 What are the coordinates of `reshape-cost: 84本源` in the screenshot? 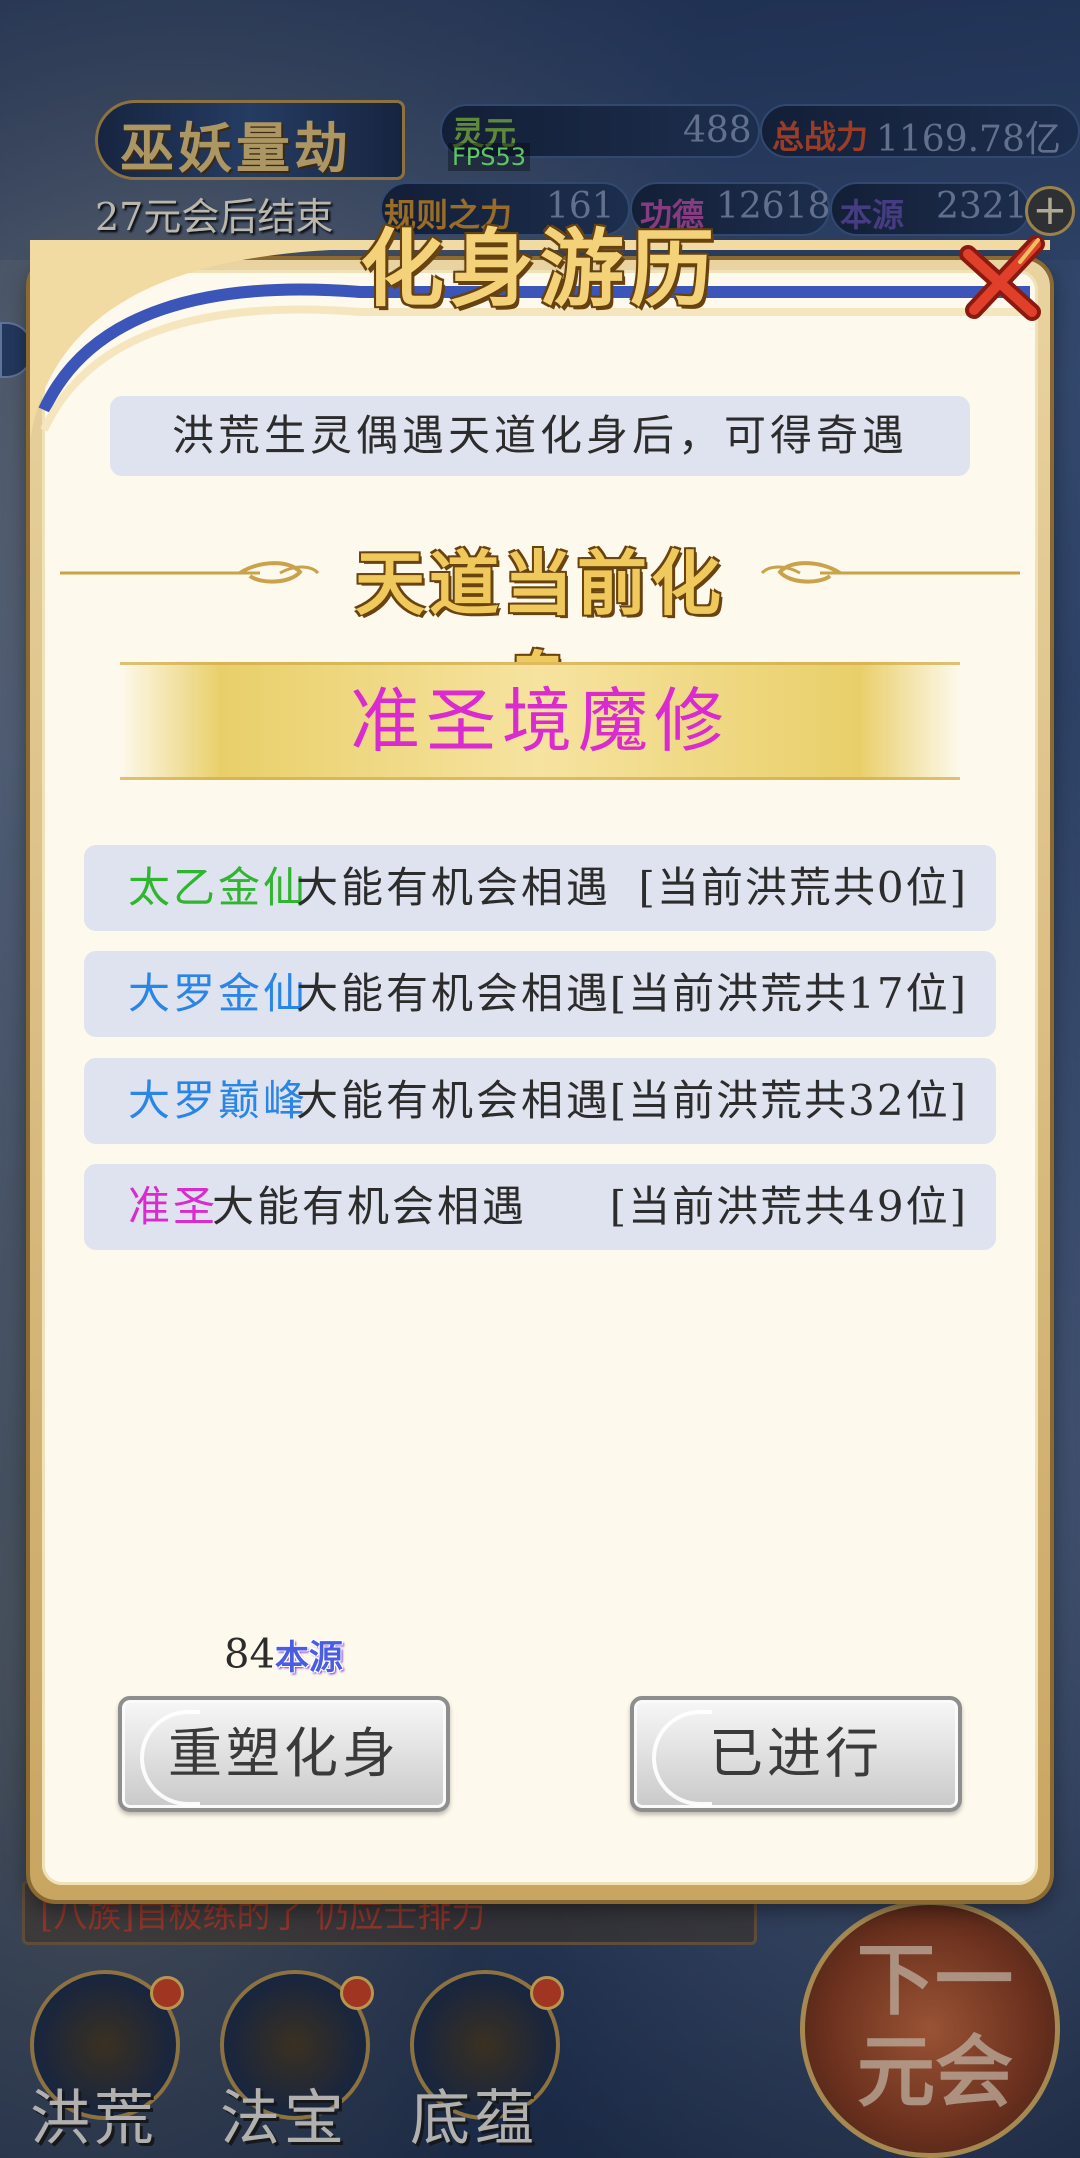 It's located at (283, 1655).